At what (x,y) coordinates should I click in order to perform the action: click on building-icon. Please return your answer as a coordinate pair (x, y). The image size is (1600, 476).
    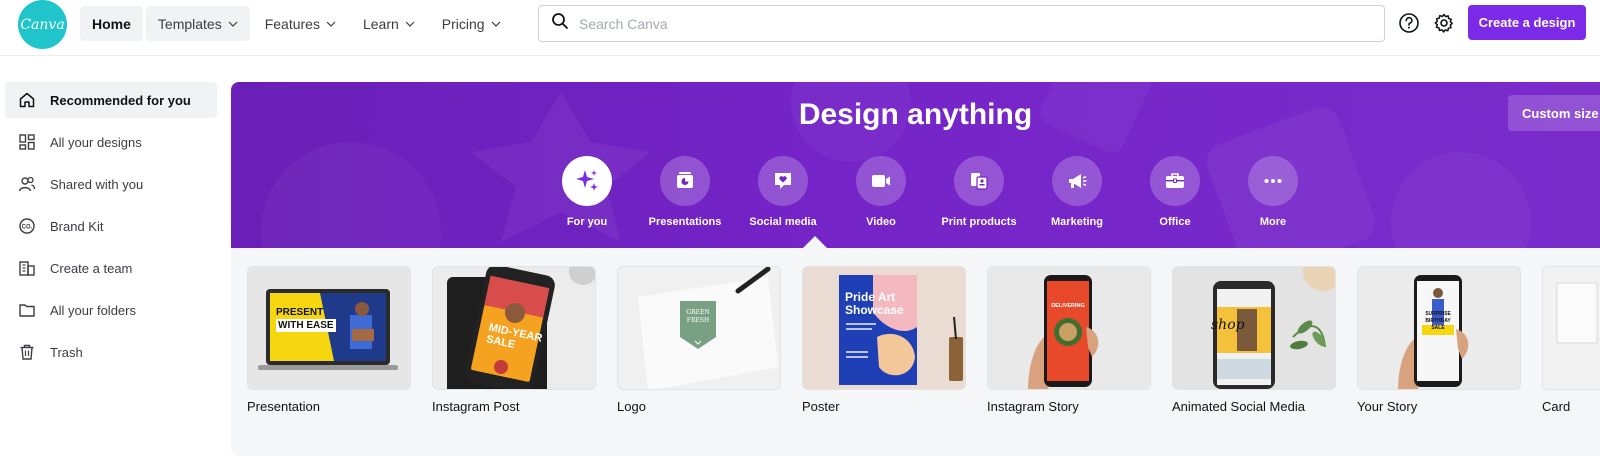
    Looking at the image, I should click on (27, 268).